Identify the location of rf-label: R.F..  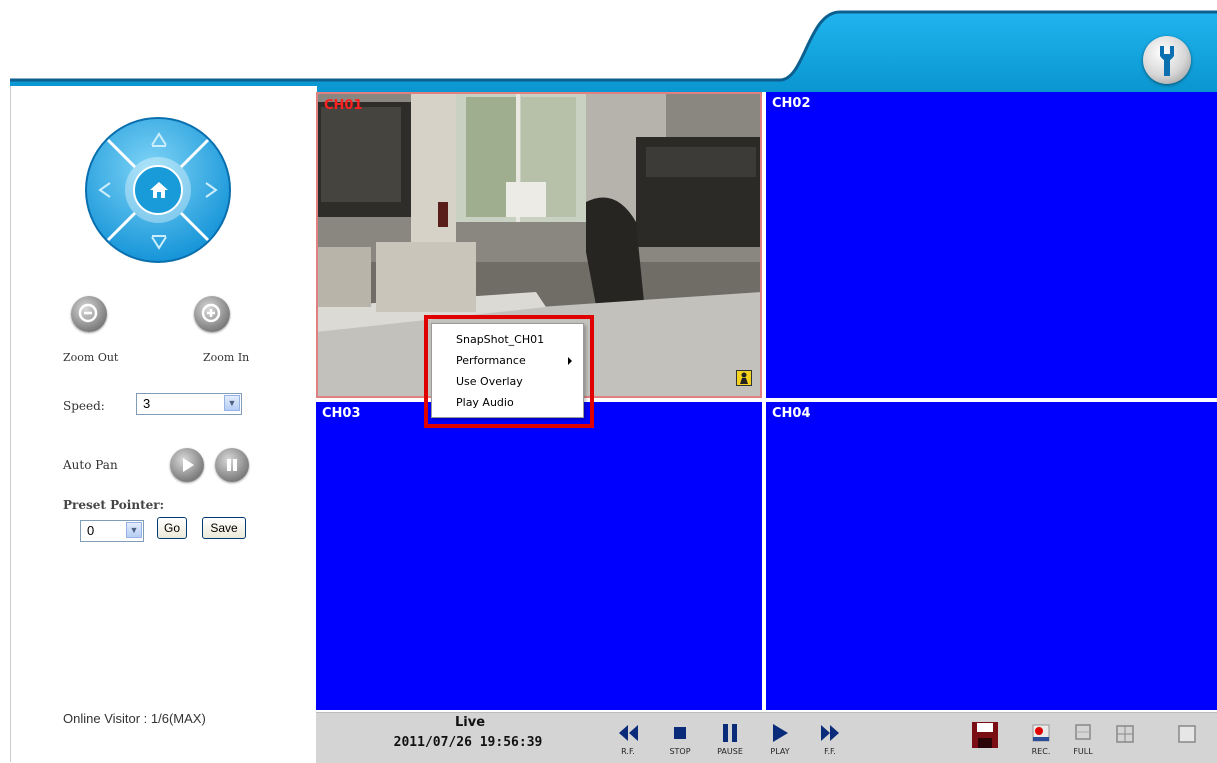
(628, 751).